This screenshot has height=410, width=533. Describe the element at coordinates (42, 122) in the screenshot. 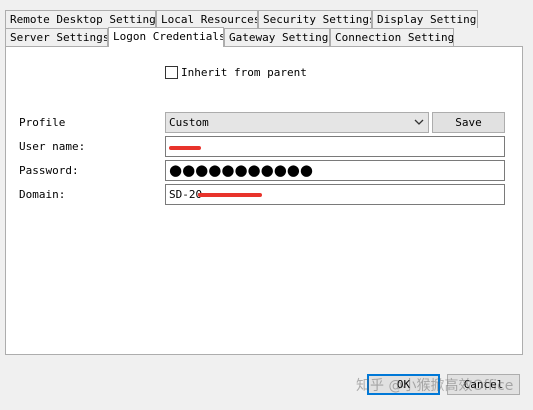

I see `profile-label: Profile` at that location.